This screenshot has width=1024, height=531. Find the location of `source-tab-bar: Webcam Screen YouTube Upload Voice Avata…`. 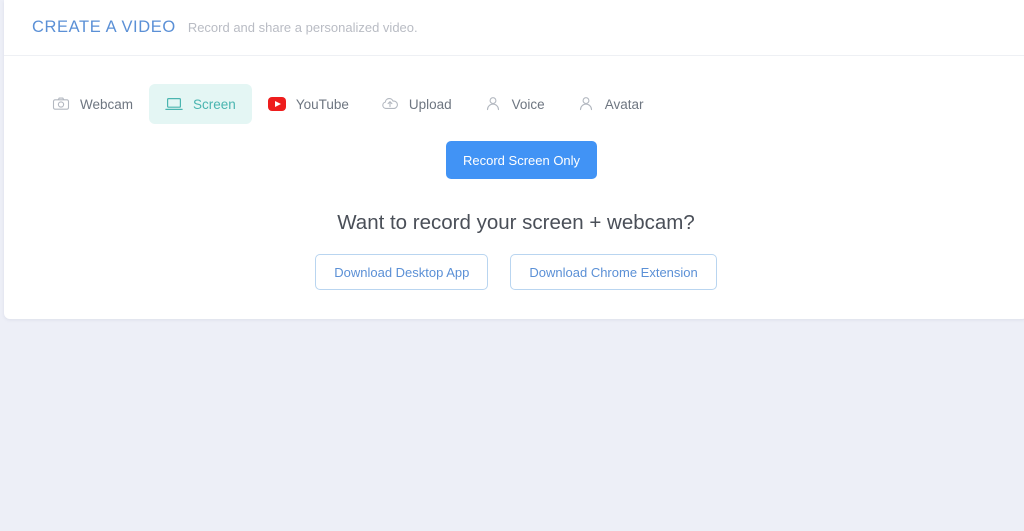

source-tab-bar: Webcam Screen YouTube Upload Voice Avata… is located at coordinates (347, 104).